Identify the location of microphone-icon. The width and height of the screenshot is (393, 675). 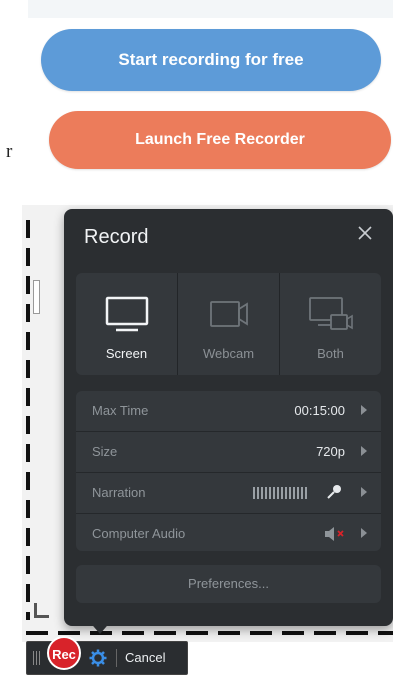
(334, 492).